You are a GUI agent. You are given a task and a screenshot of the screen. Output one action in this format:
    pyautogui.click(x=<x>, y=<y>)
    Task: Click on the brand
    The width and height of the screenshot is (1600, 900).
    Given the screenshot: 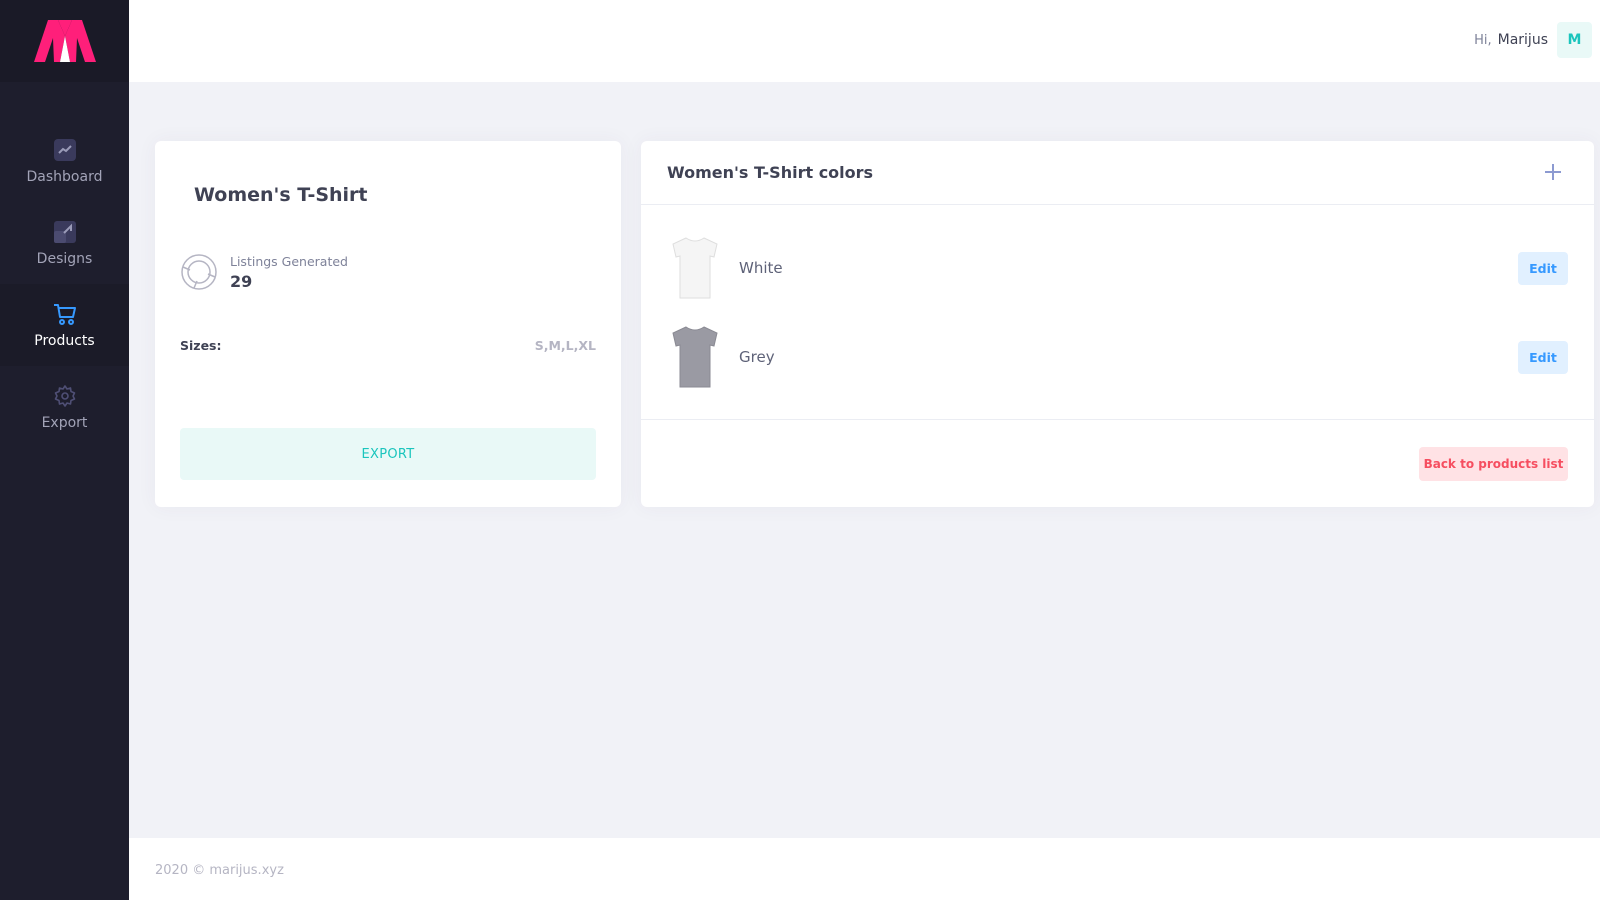 What is the action you would take?
    pyautogui.click(x=64, y=41)
    